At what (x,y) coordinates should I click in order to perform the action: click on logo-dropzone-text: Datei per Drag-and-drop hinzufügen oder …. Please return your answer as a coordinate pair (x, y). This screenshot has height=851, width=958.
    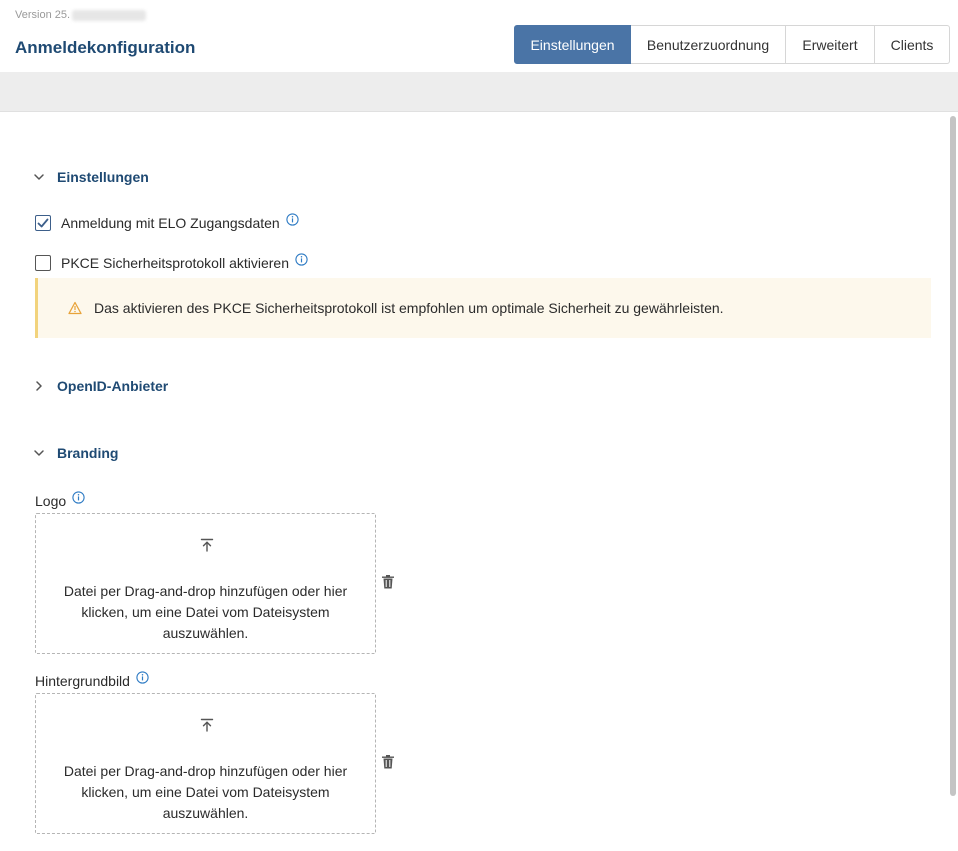
    Looking at the image, I should click on (205, 612).